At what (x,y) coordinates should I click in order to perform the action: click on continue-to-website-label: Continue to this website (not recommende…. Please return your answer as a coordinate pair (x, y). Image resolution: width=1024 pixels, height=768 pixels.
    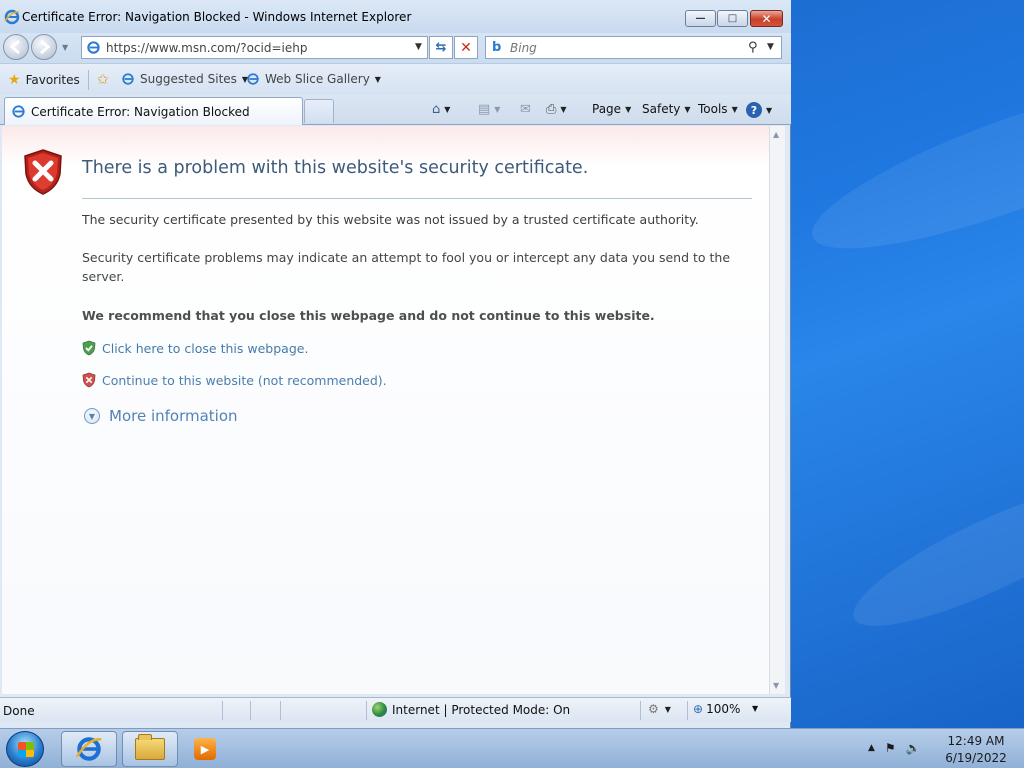
    Looking at the image, I should click on (244, 380).